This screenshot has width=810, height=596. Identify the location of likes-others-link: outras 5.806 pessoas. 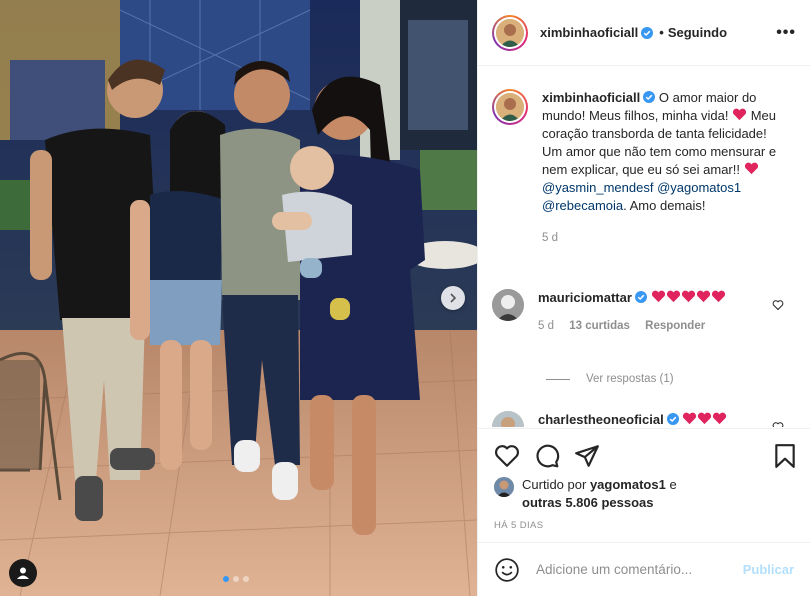
(588, 502).